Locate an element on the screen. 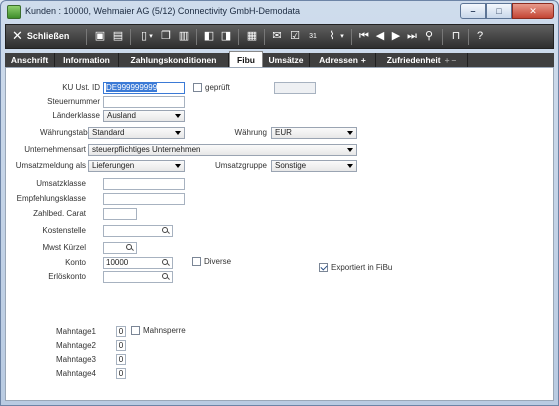 The height and width of the screenshot is (406, 559). attachment-icon: ⌇ is located at coordinates (332, 36).